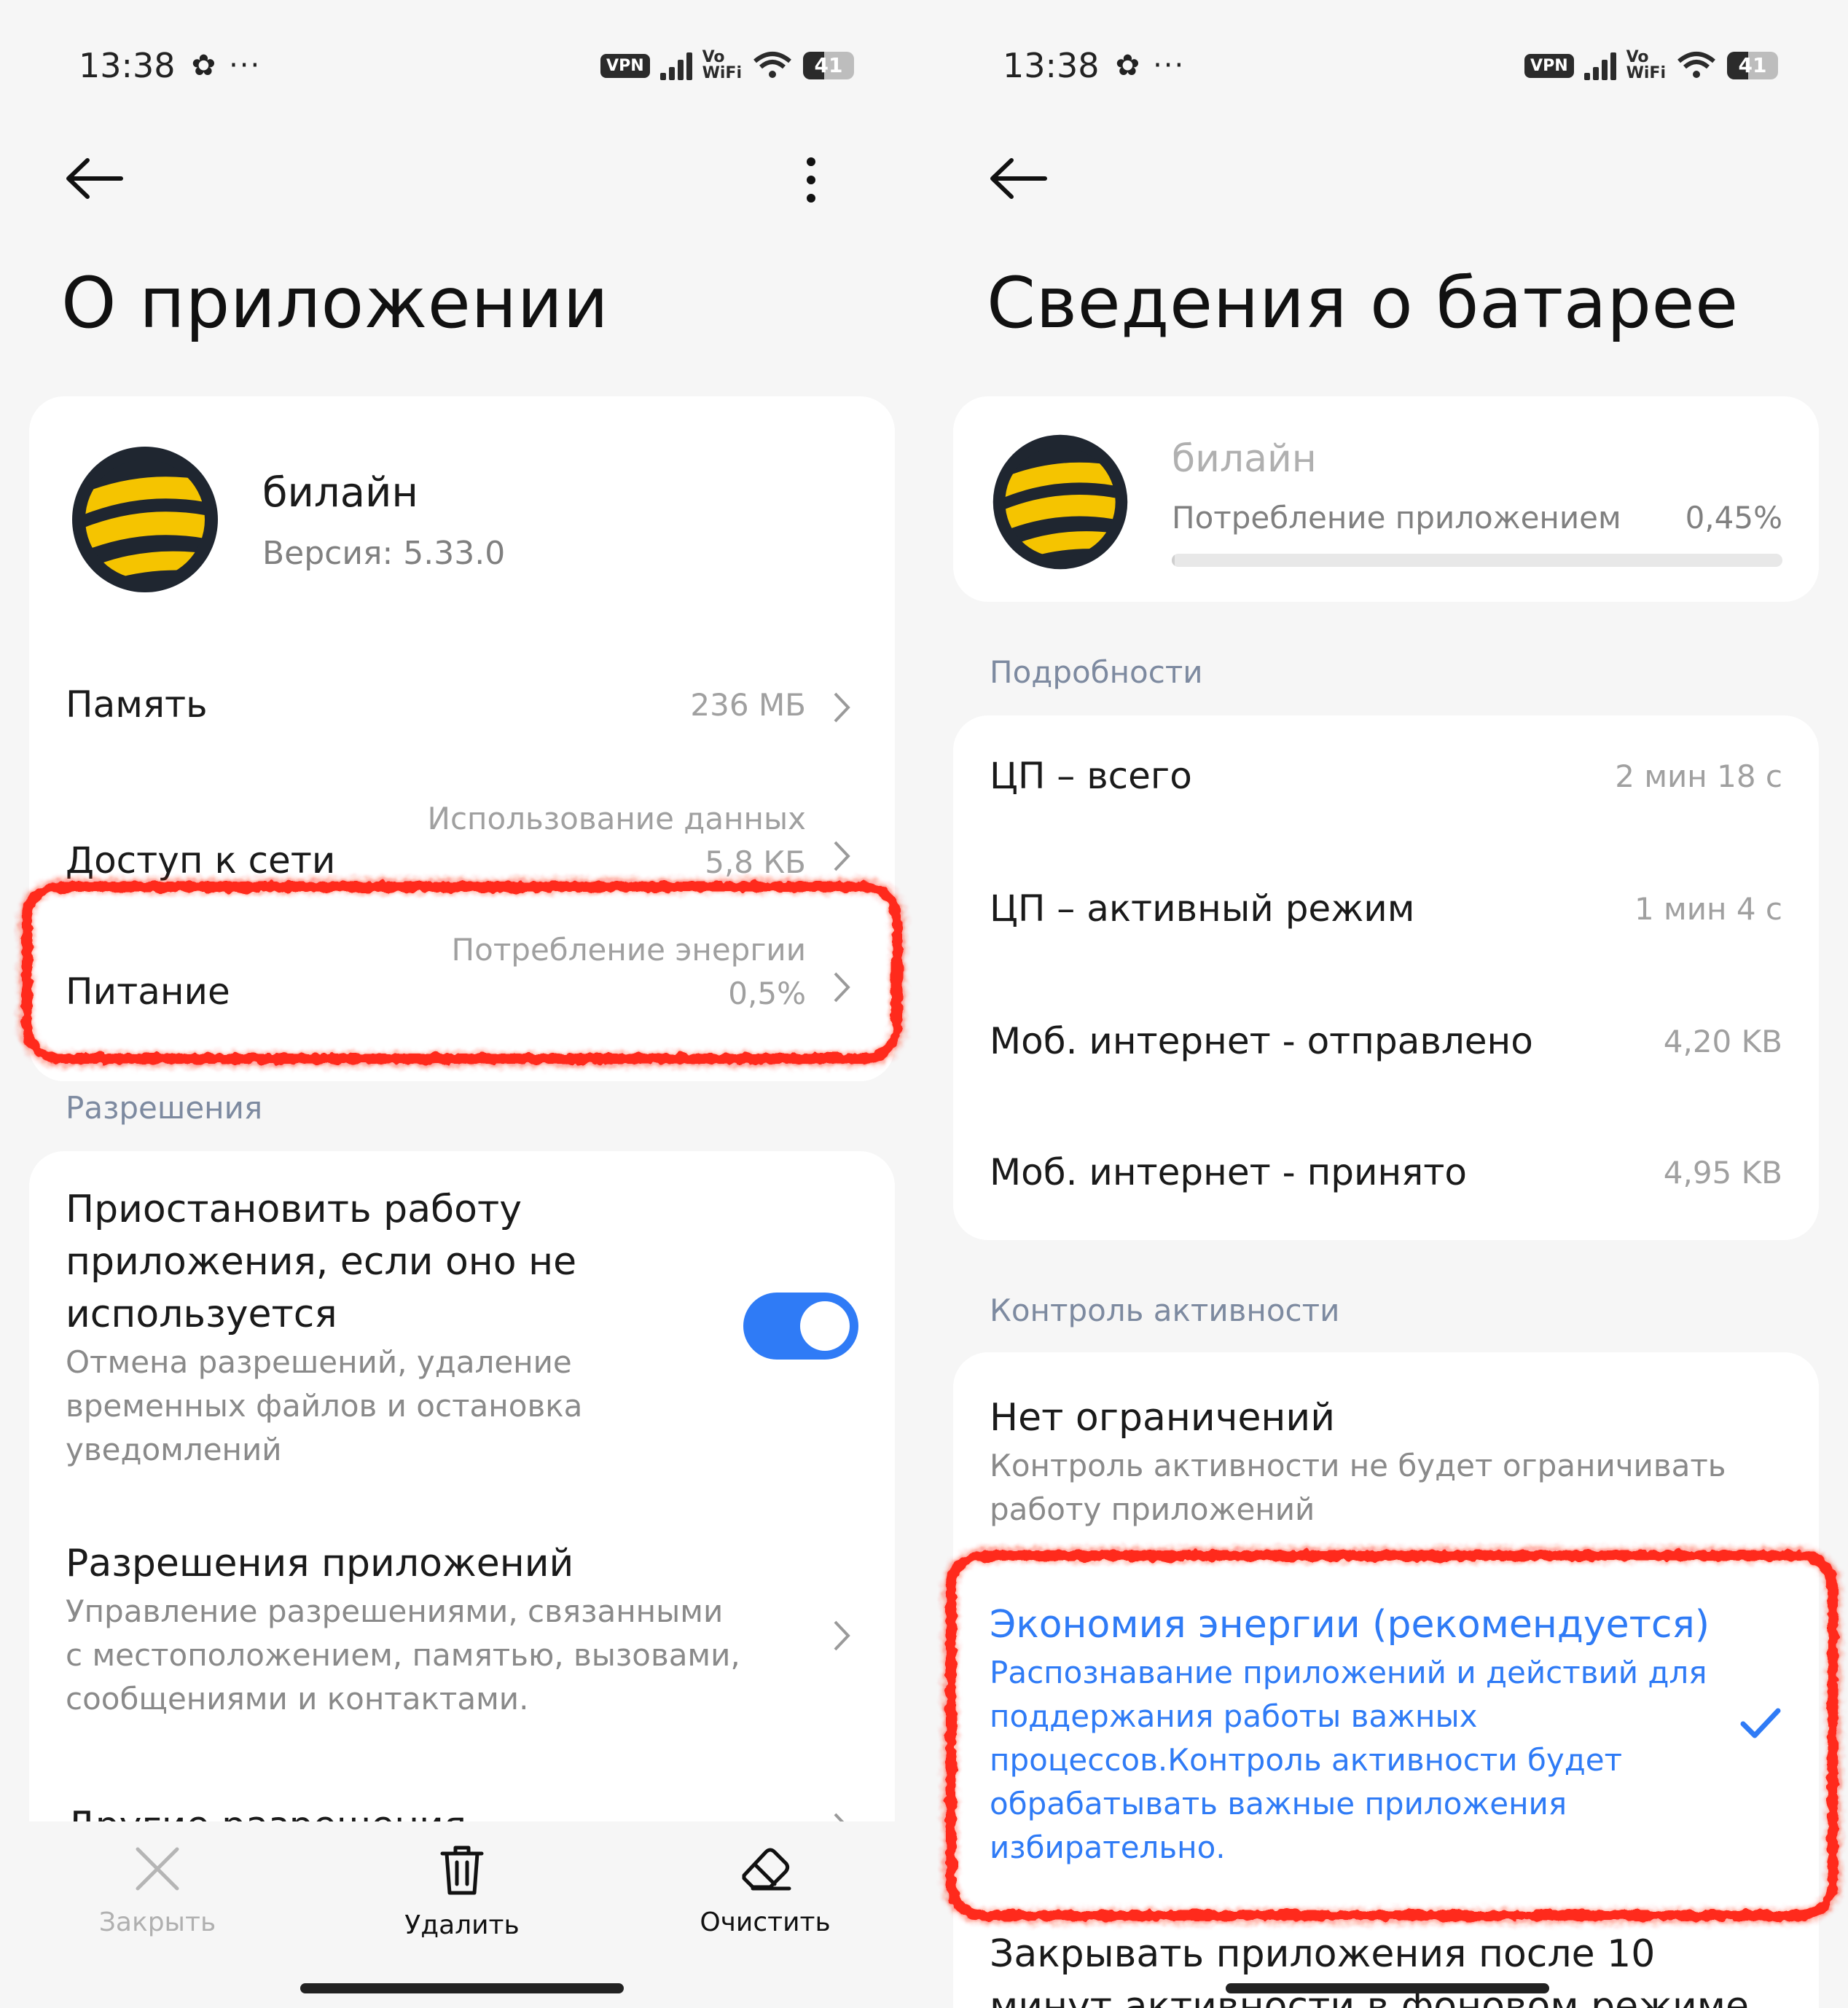  I want to click on memory-value: 236 МБ, so click(748, 705).